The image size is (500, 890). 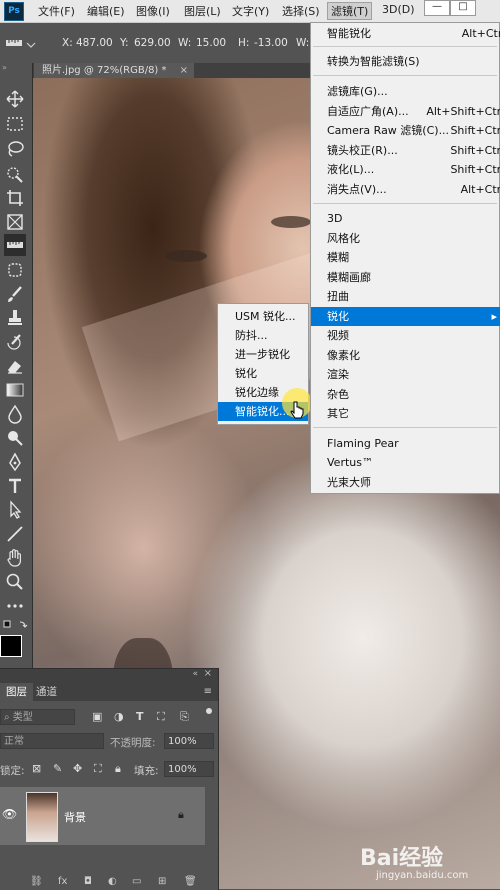 What do you see at coordinates (250, 11) in the screenshot?
I see `menu-type: 文字(Y)` at bounding box center [250, 11].